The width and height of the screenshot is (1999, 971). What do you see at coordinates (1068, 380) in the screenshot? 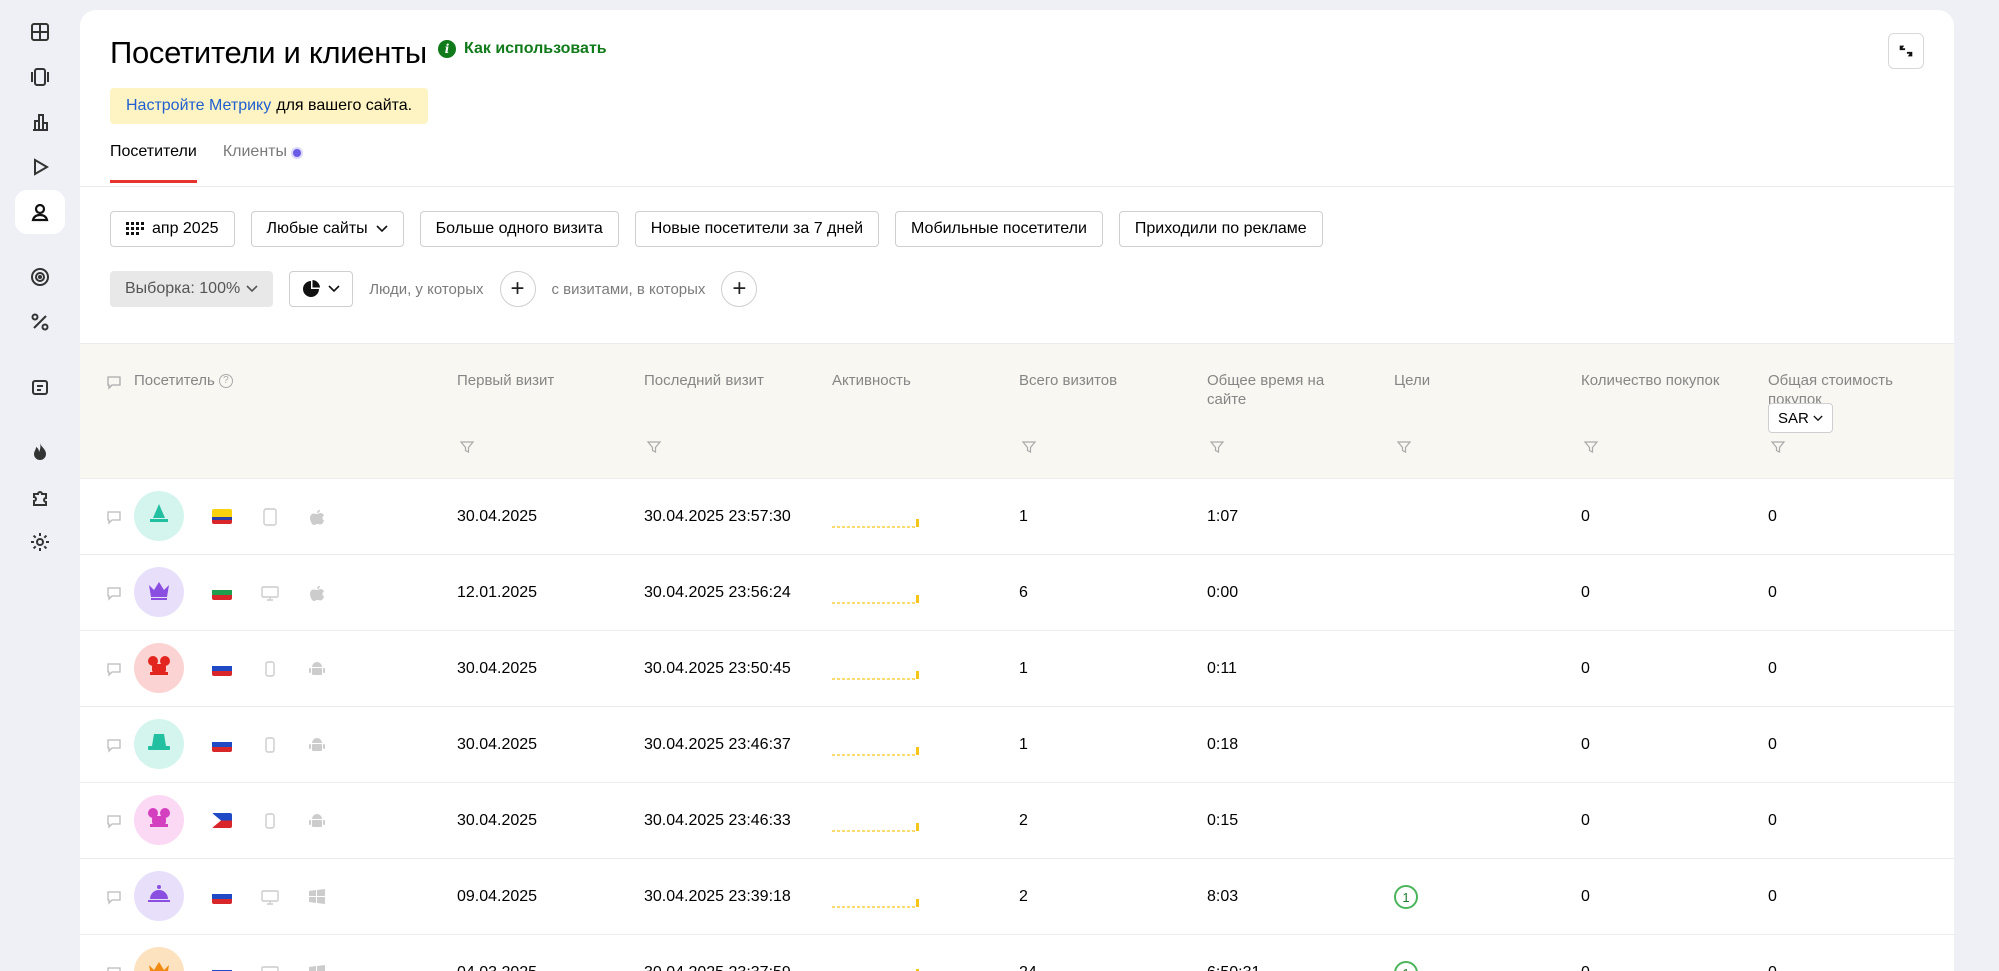
I see `col-total-visits: Всего визитов` at bounding box center [1068, 380].